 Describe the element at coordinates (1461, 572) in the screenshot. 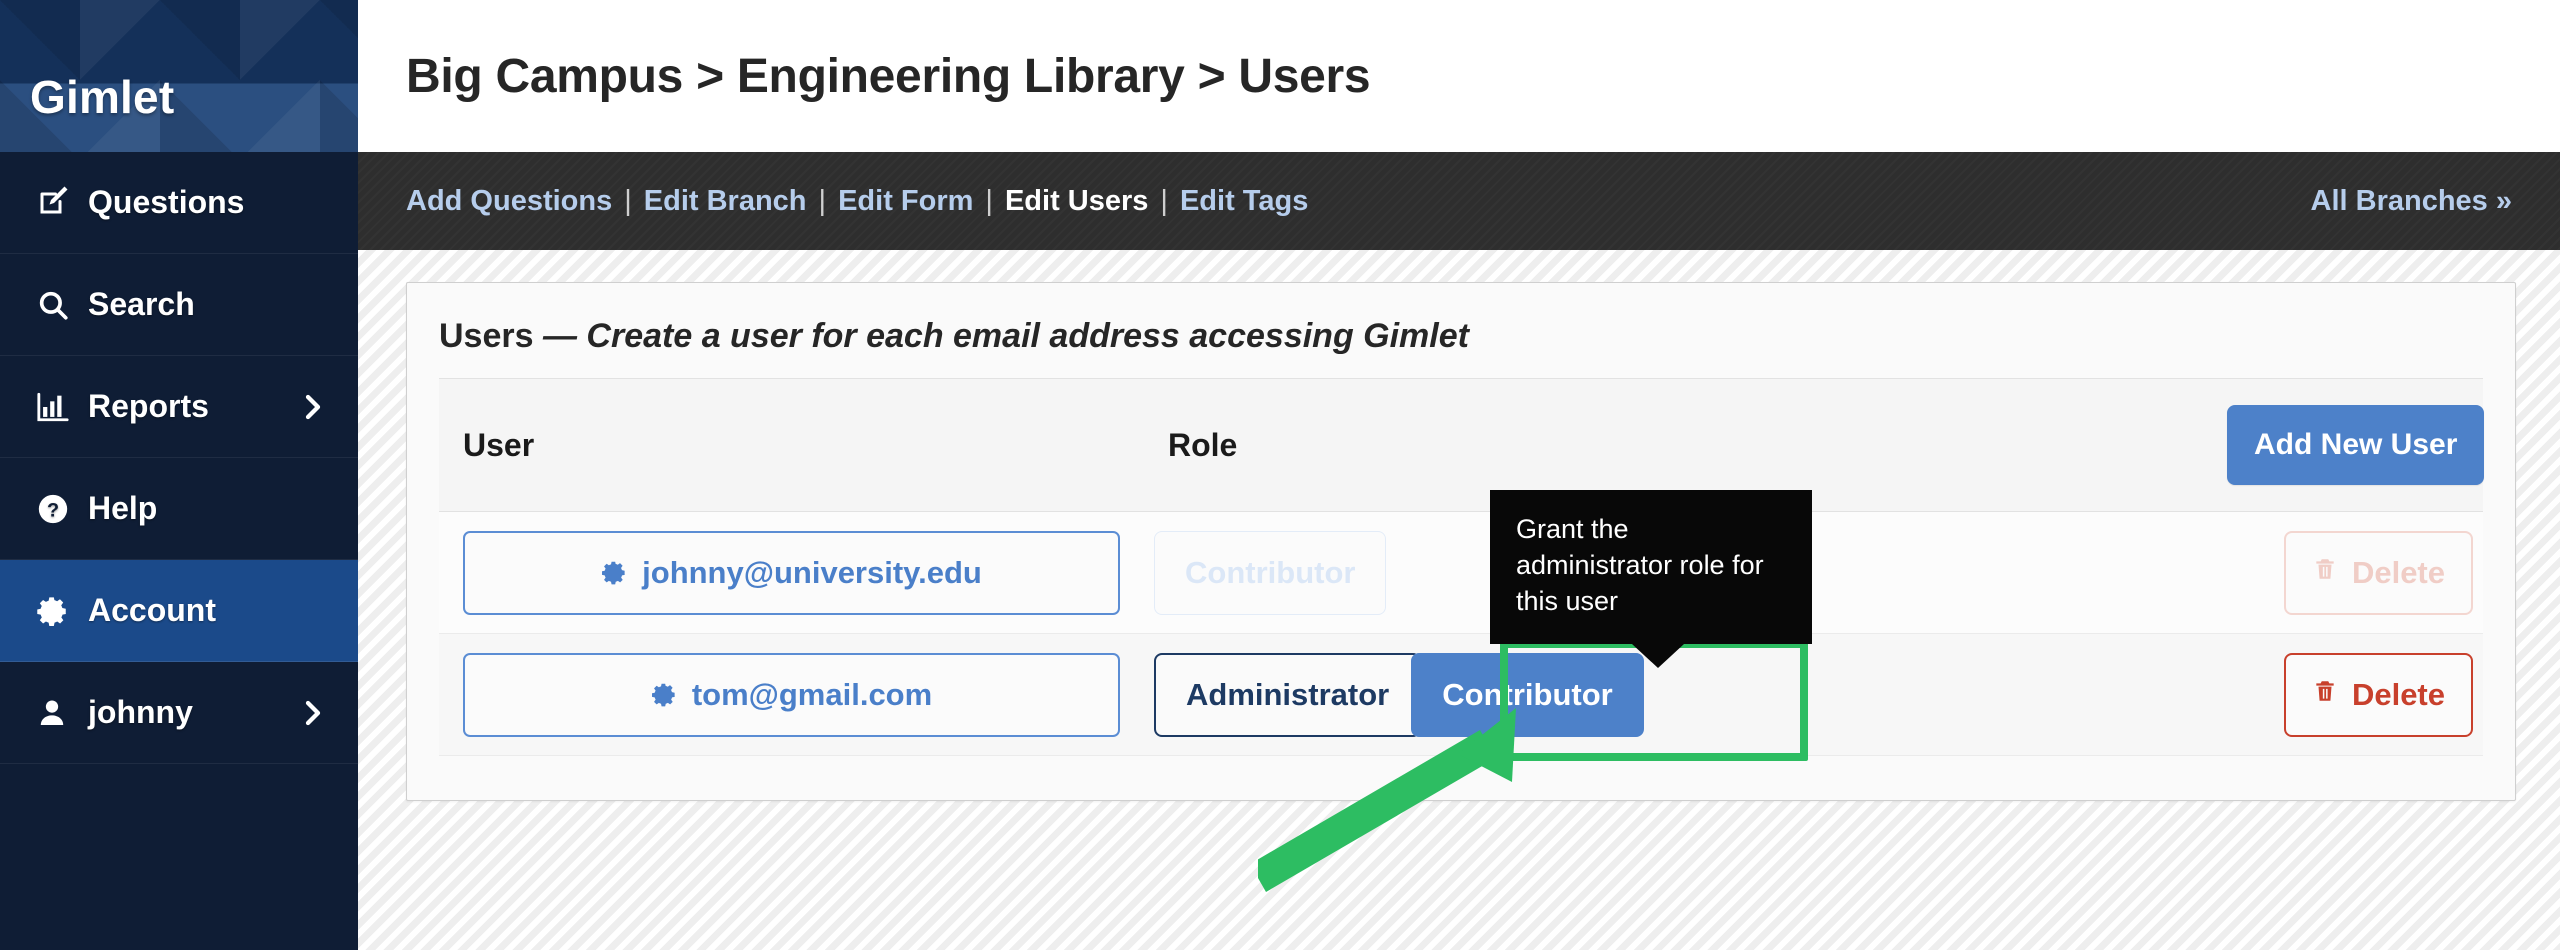

I see `table-row: johnny@university.edu Contributor Delete` at that location.